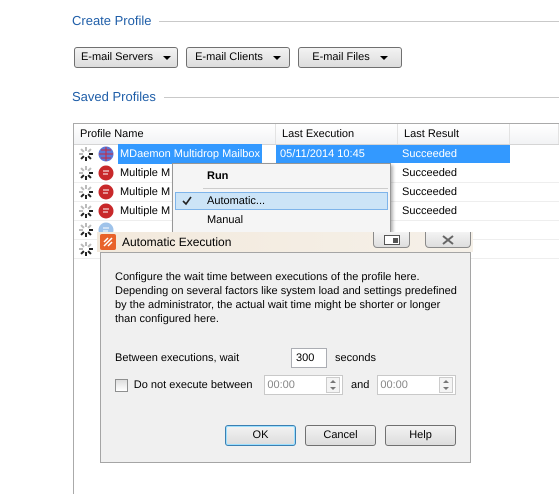  What do you see at coordinates (108, 242) in the screenshot?
I see `app-icon` at bounding box center [108, 242].